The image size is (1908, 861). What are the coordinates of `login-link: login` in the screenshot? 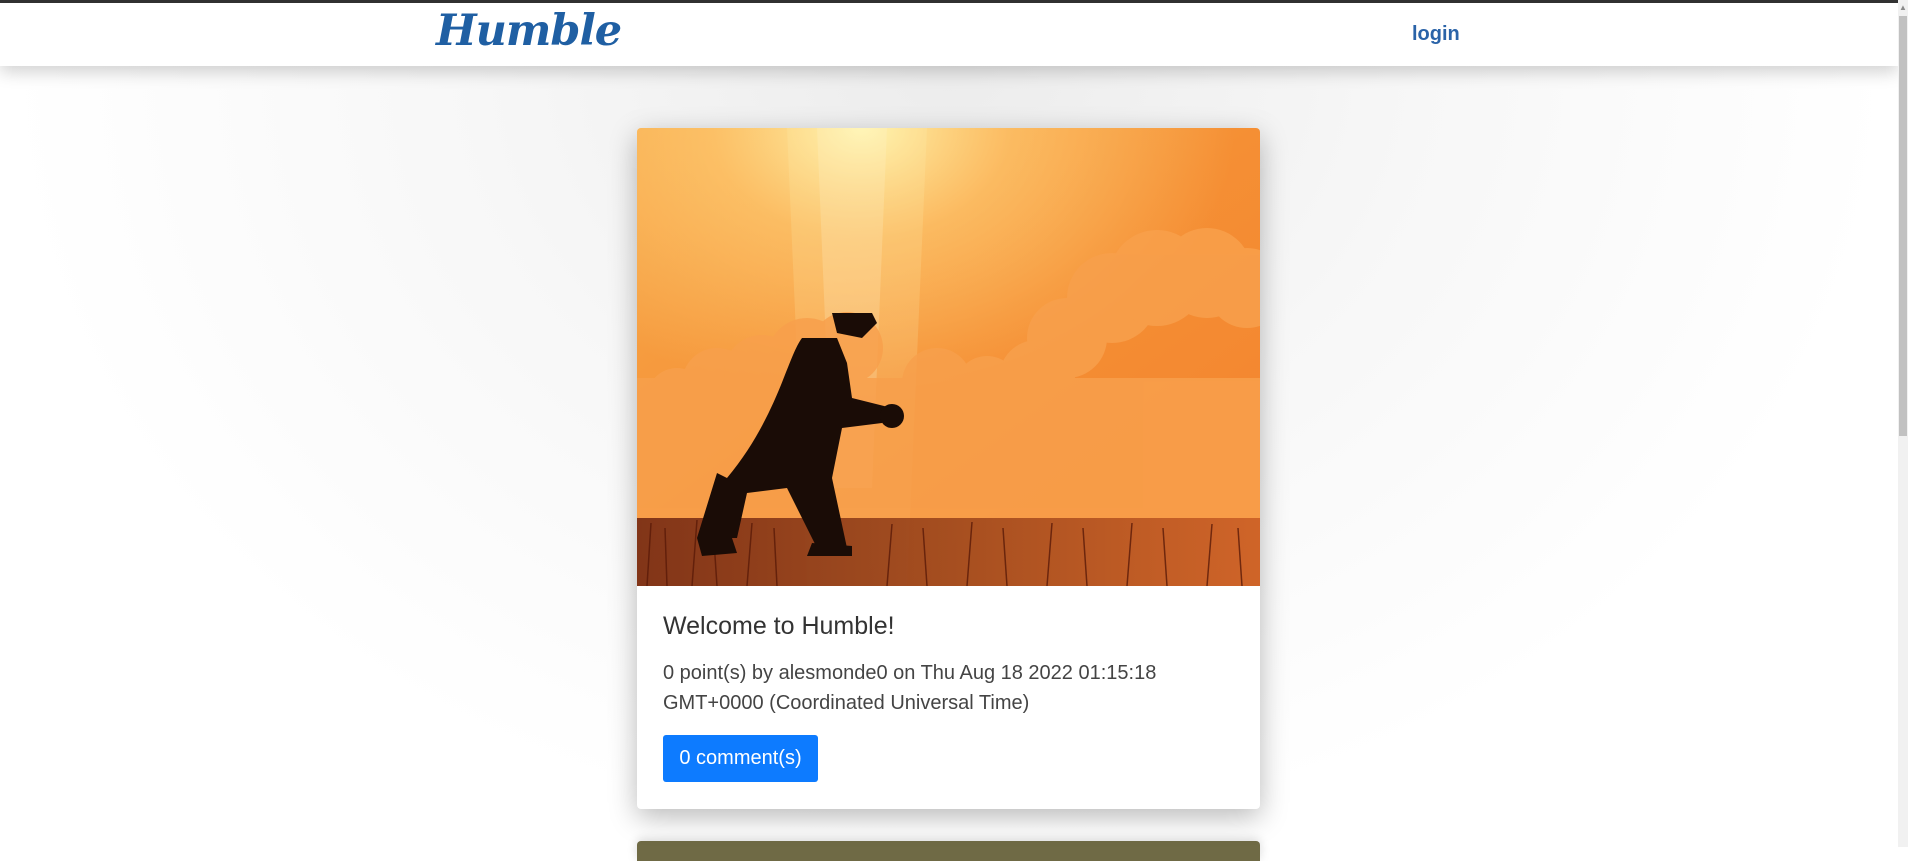 It's located at (1436, 34).